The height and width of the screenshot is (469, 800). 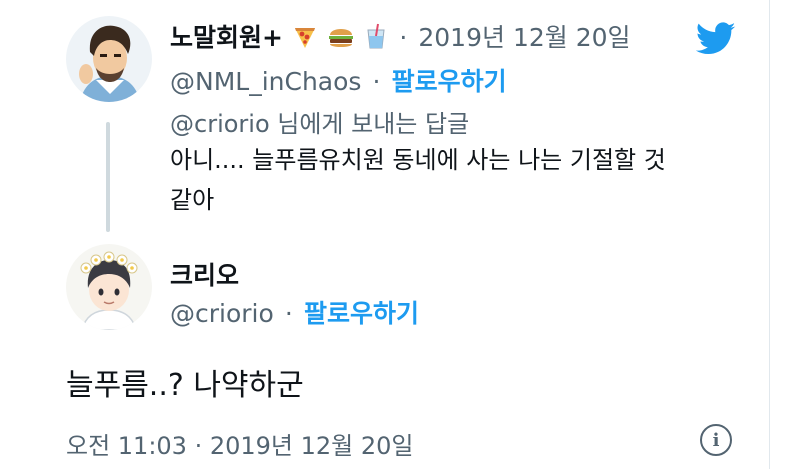 What do you see at coordinates (376, 38) in the screenshot?
I see `drink-icon` at bounding box center [376, 38].